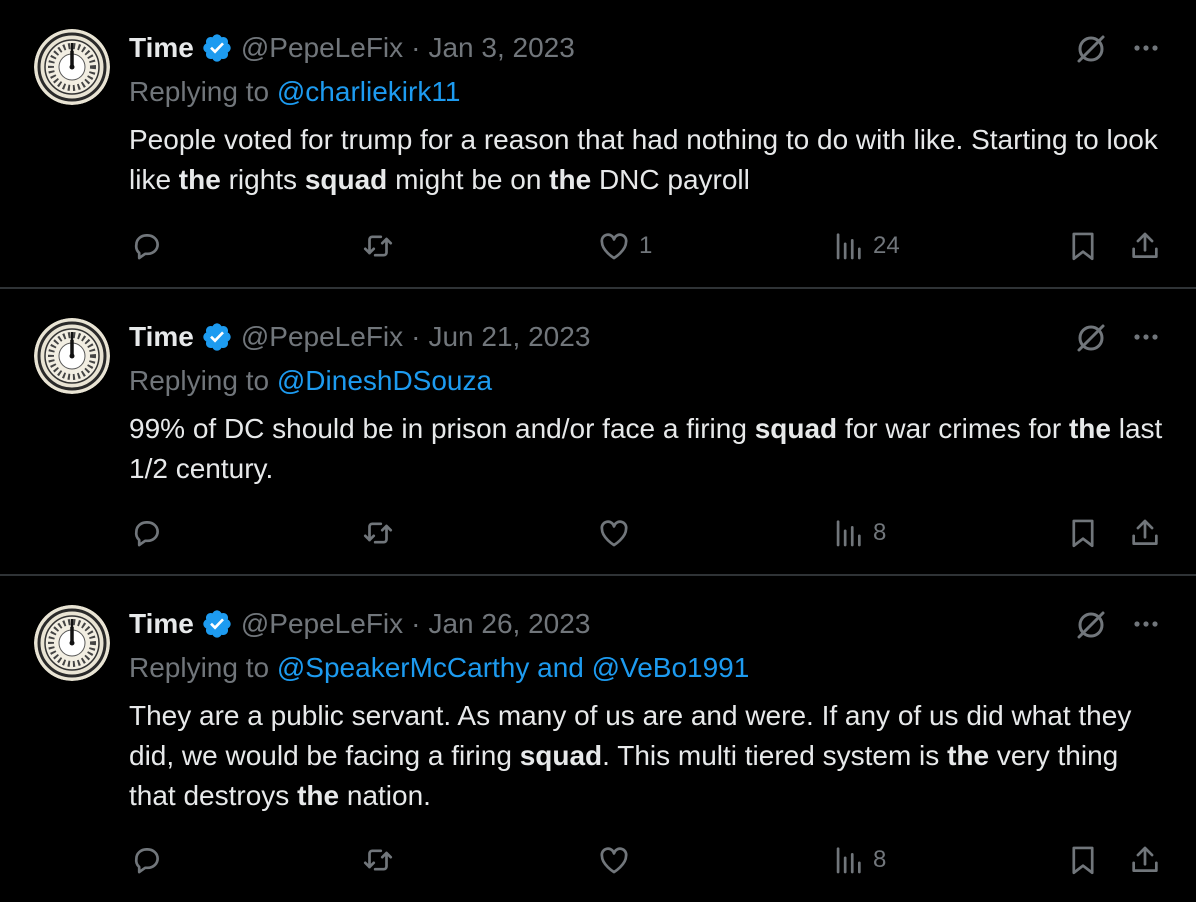 This screenshot has height=902, width=1196. What do you see at coordinates (886, 245) in the screenshot?
I see `view-count: 24` at bounding box center [886, 245].